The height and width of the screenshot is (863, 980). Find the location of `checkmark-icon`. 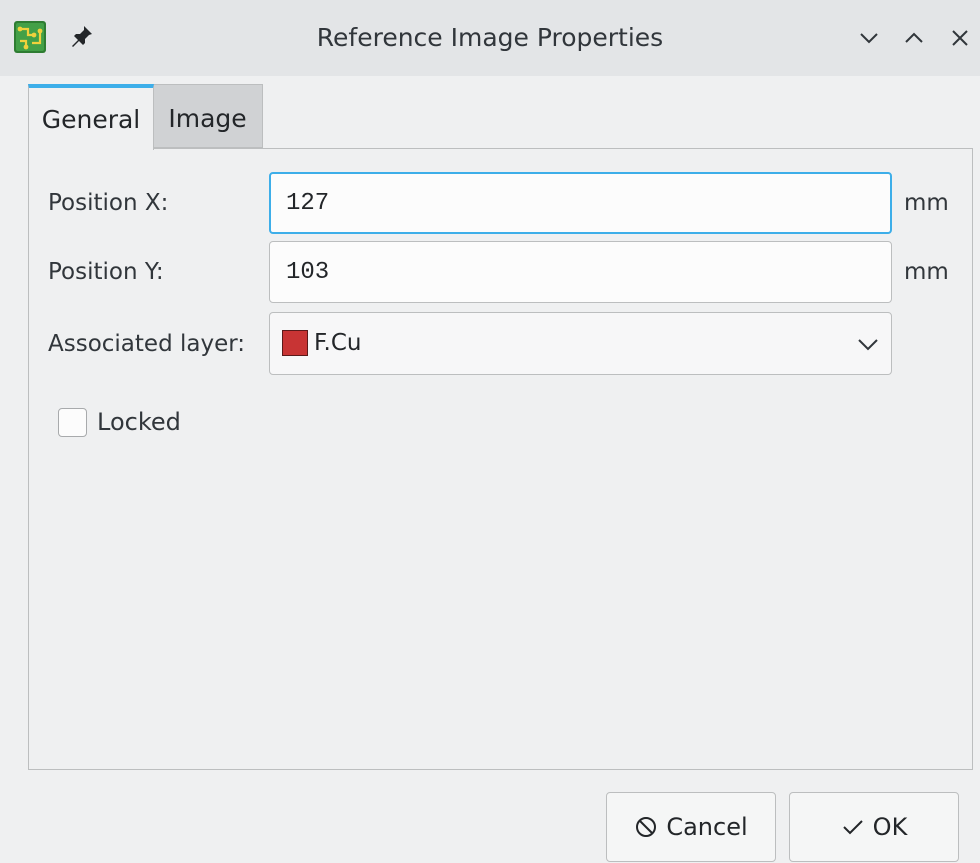

checkmark-icon is located at coordinates (852, 827).